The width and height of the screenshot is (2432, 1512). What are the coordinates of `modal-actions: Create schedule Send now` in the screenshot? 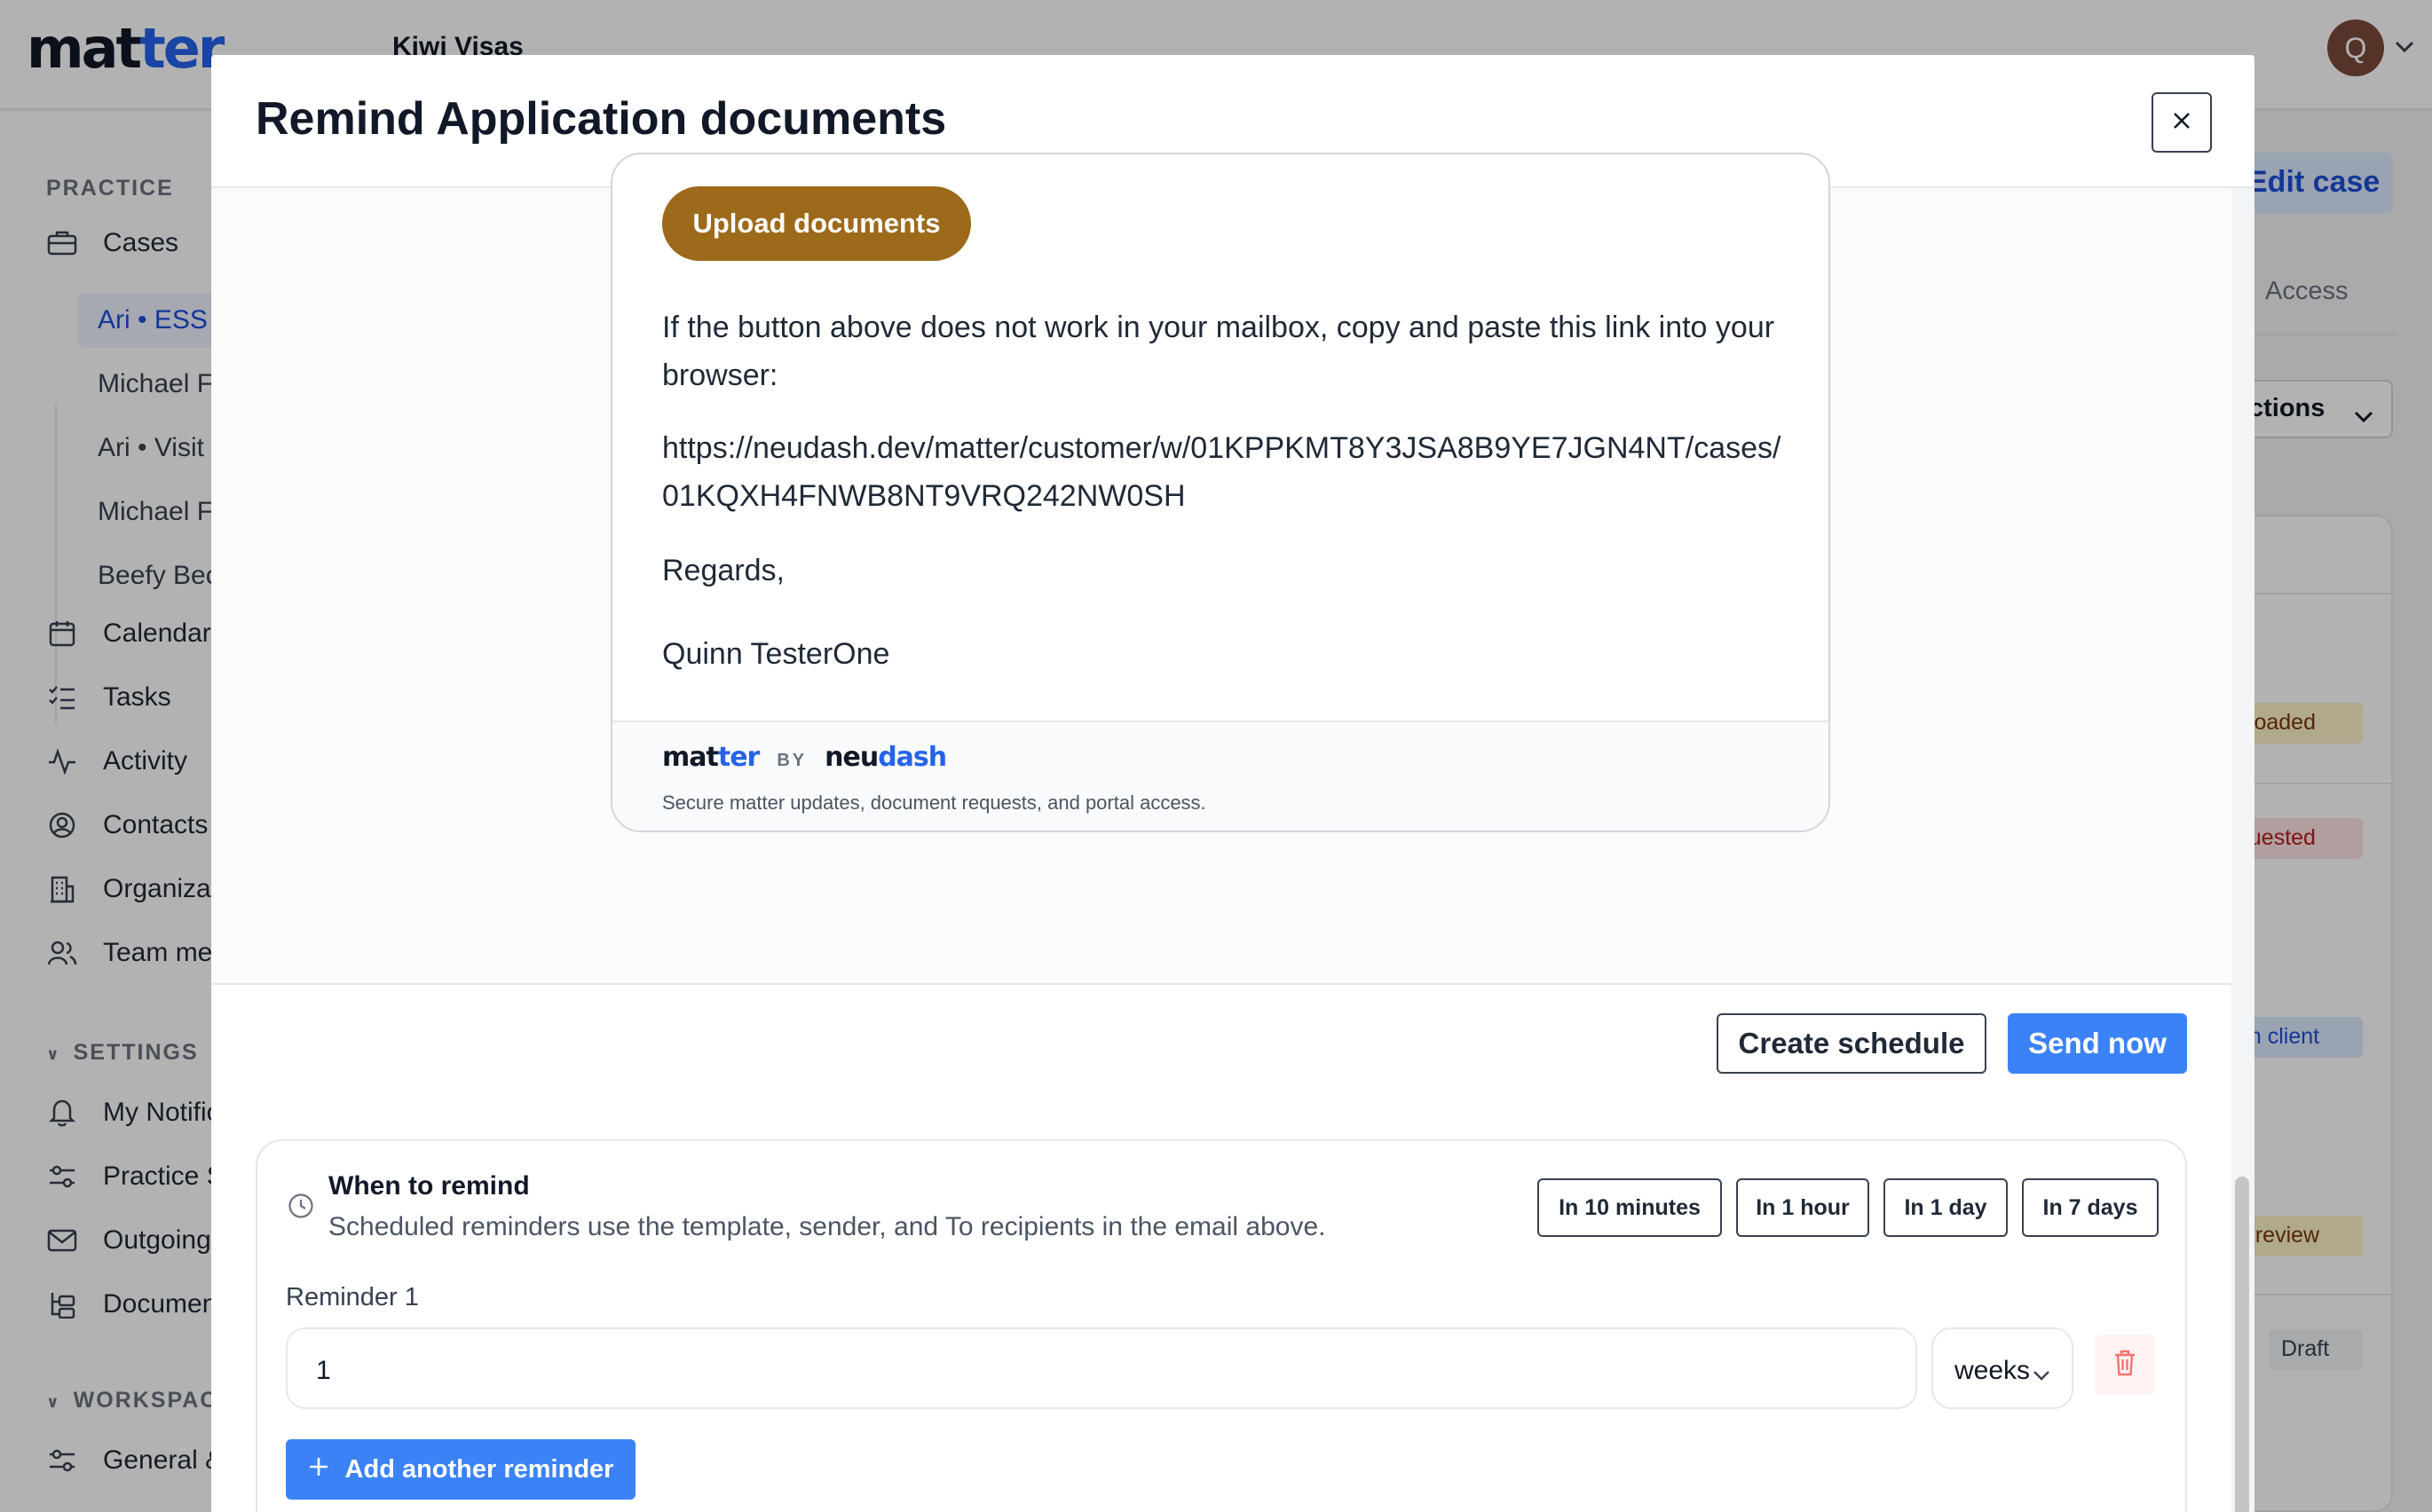 It's located at (1221, 1061).